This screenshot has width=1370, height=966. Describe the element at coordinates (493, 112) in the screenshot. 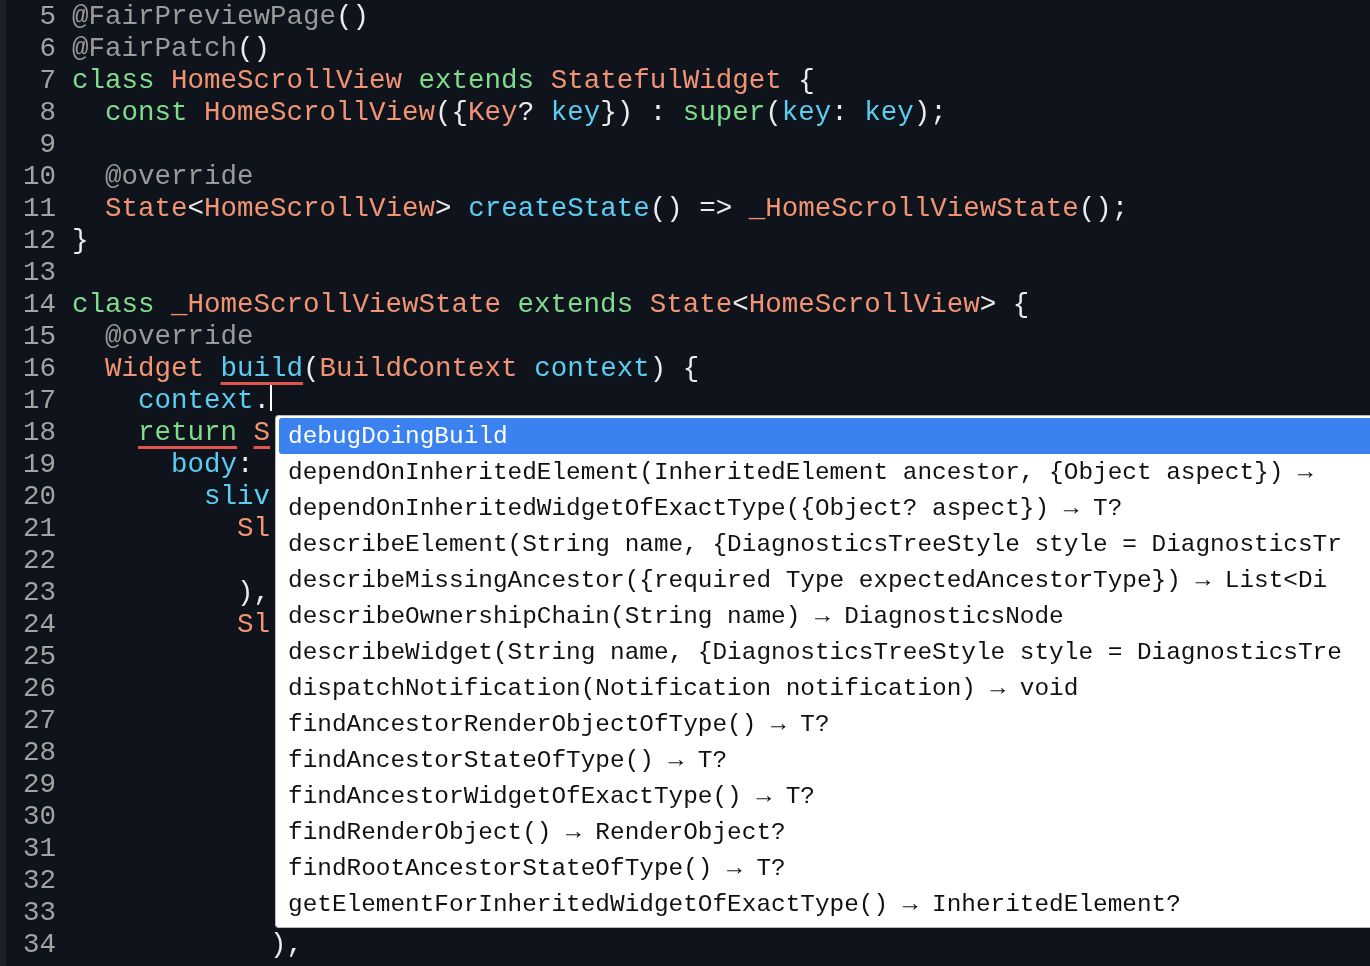

I see `code-type-name: Key` at that location.